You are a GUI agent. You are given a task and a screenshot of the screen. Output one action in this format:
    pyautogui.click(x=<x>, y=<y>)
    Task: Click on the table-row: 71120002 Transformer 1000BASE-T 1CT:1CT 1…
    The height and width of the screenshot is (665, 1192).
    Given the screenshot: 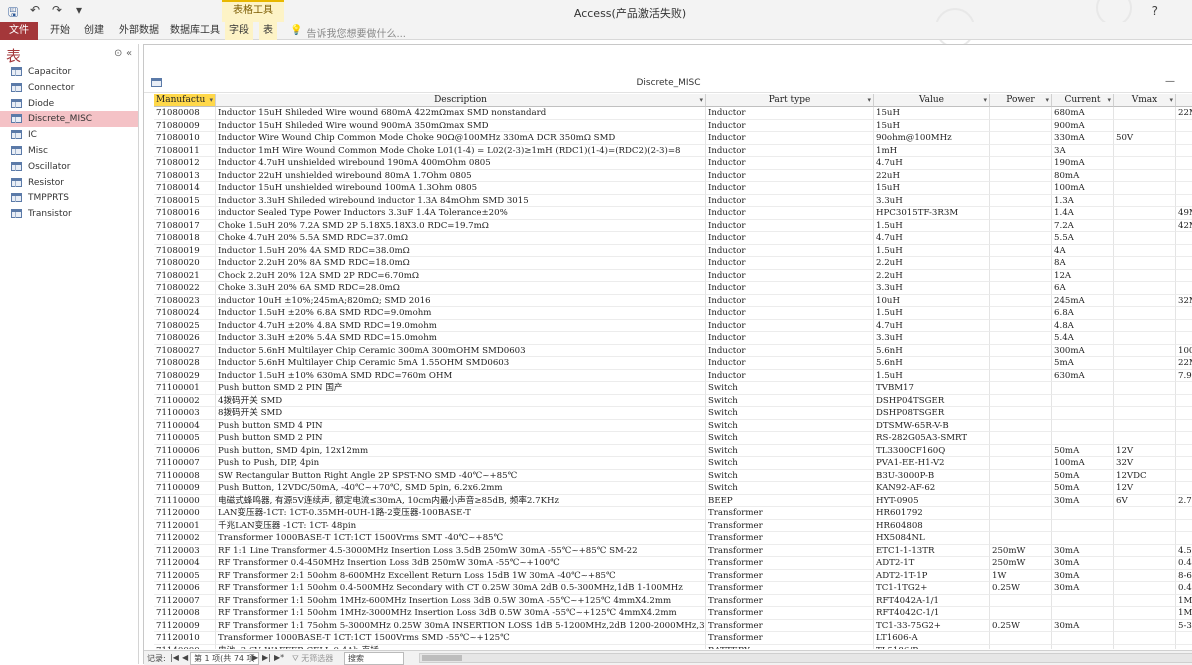 What is the action you would take?
    pyautogui.click(x=673, y=538)
    